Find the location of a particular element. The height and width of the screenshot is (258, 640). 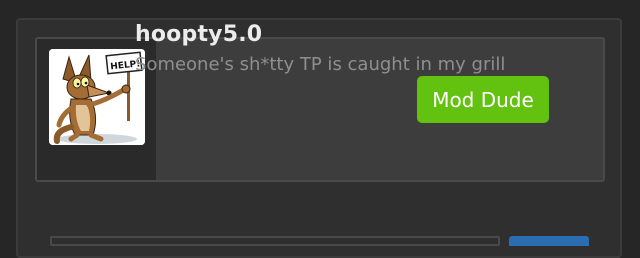

username: hoopty5.0 is located at coordinates (198, 34).